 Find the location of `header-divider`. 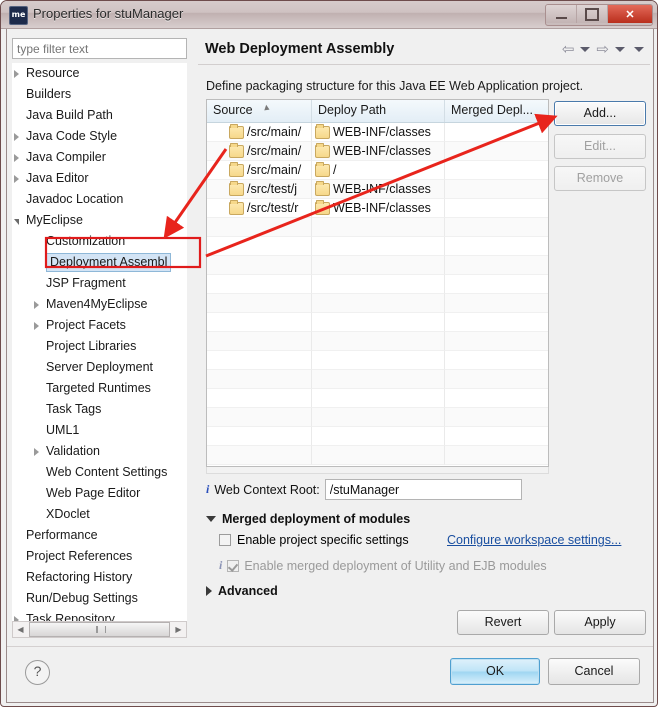

header-divider is located at coordinates (424, 64).